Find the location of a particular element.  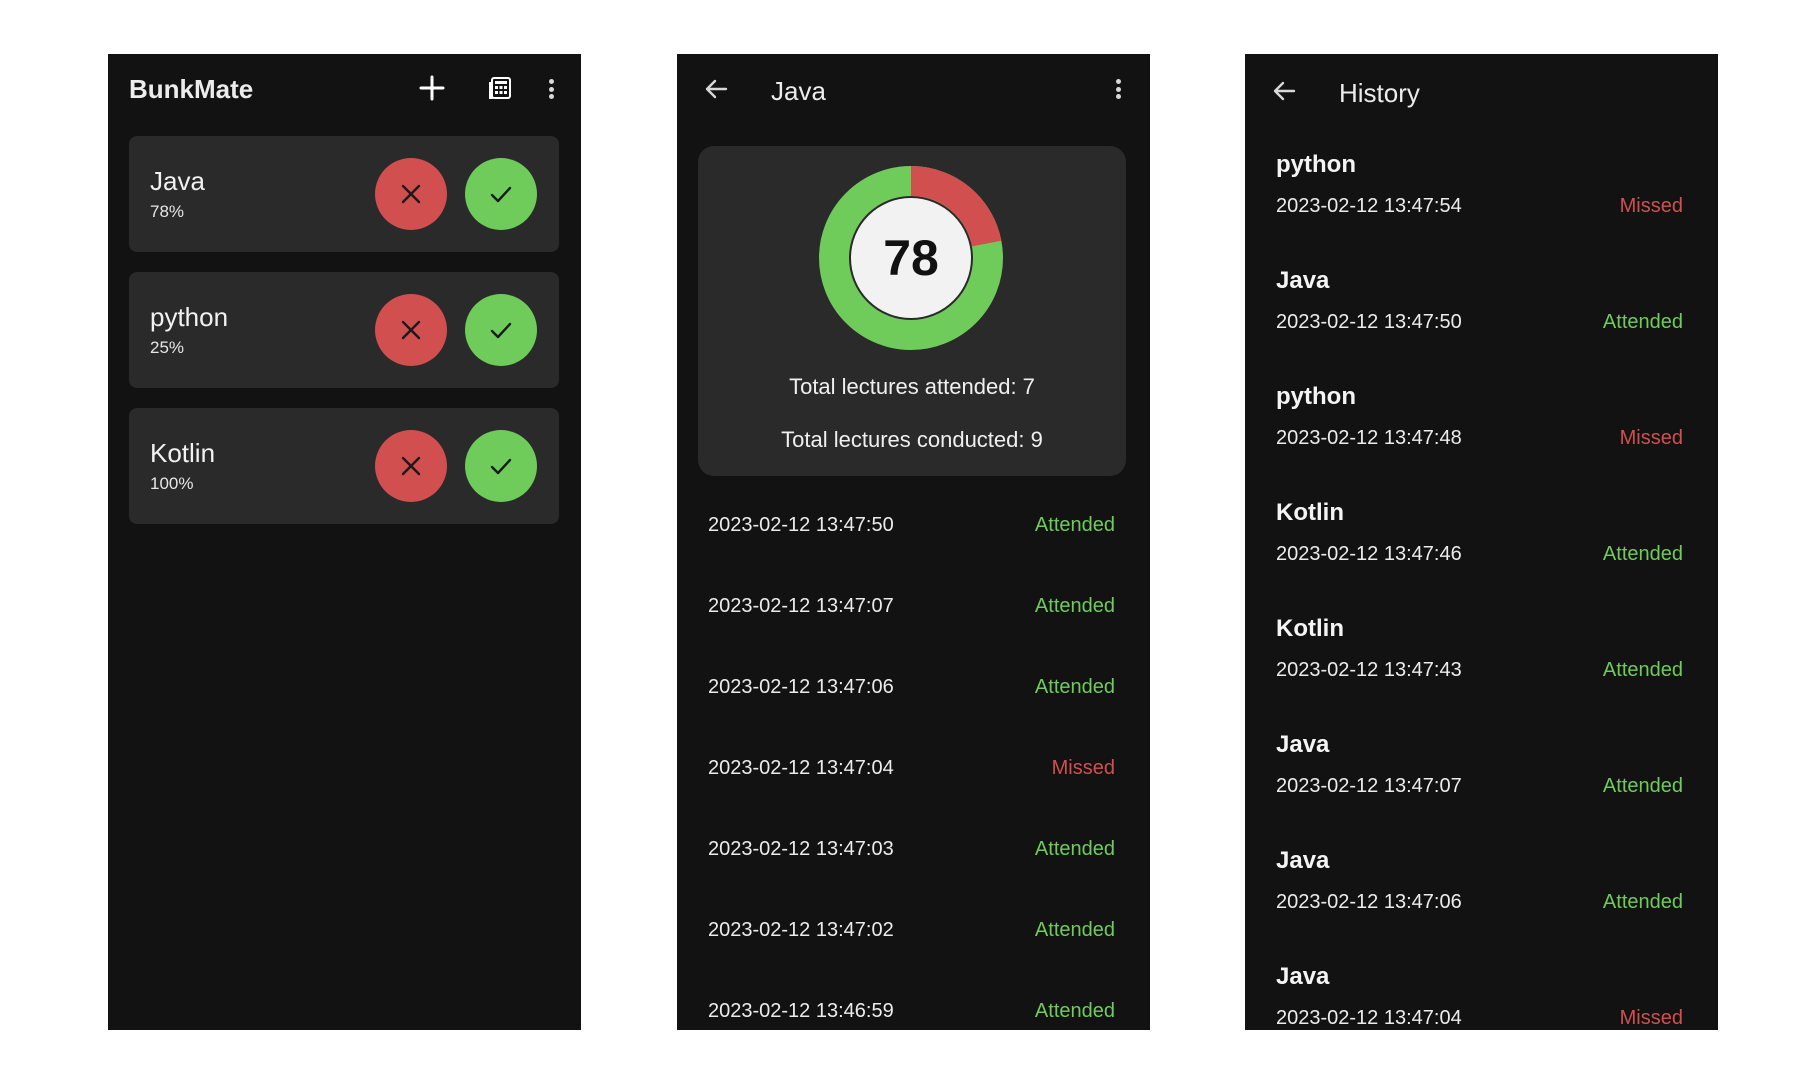

plus-icon is located at coordinates (432, 88).